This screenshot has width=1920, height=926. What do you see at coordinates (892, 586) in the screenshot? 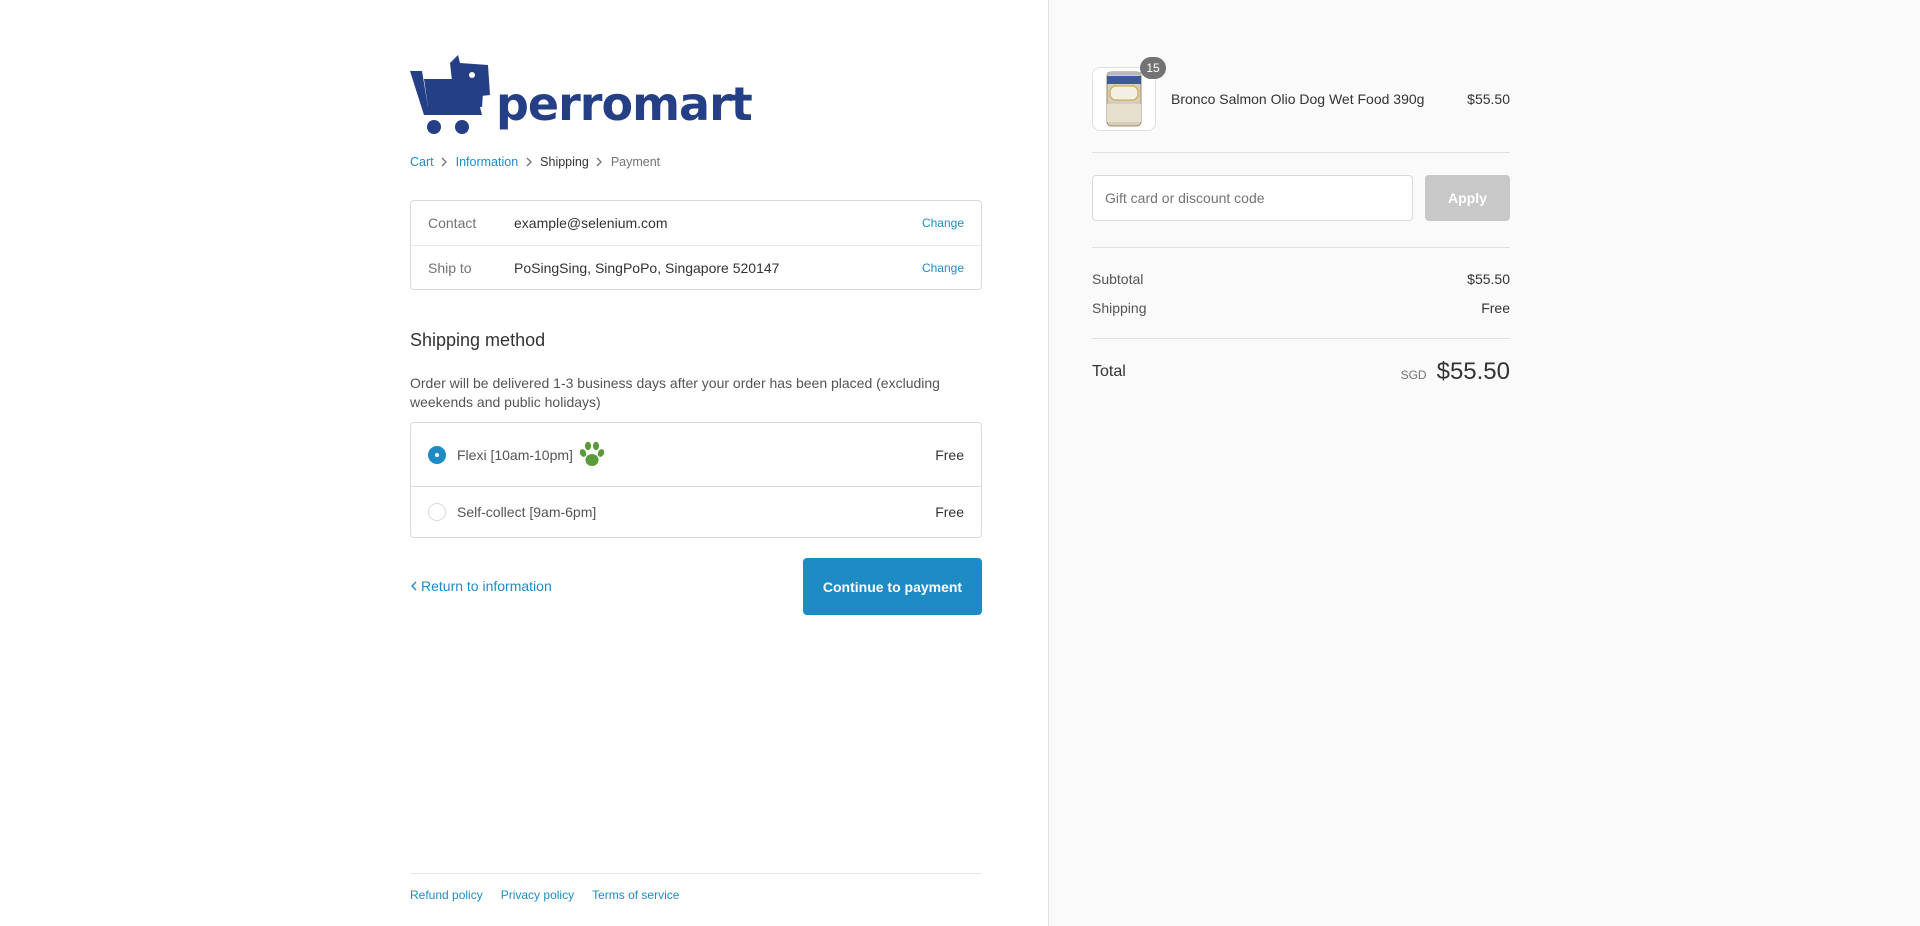
I see `continue-to-payment-button: Continue to payment` at bounding box center [892, 586].